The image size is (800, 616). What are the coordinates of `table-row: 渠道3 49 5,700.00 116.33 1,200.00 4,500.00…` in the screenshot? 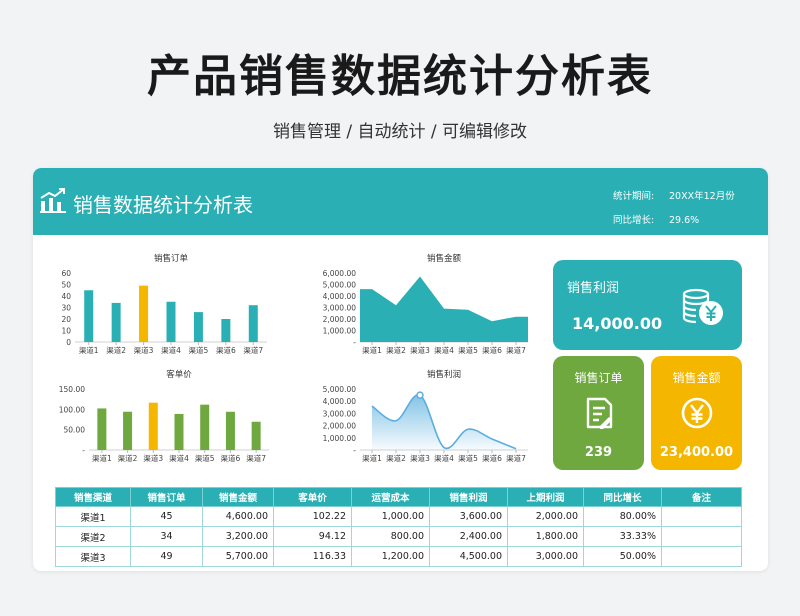 It's located at (398, 556).